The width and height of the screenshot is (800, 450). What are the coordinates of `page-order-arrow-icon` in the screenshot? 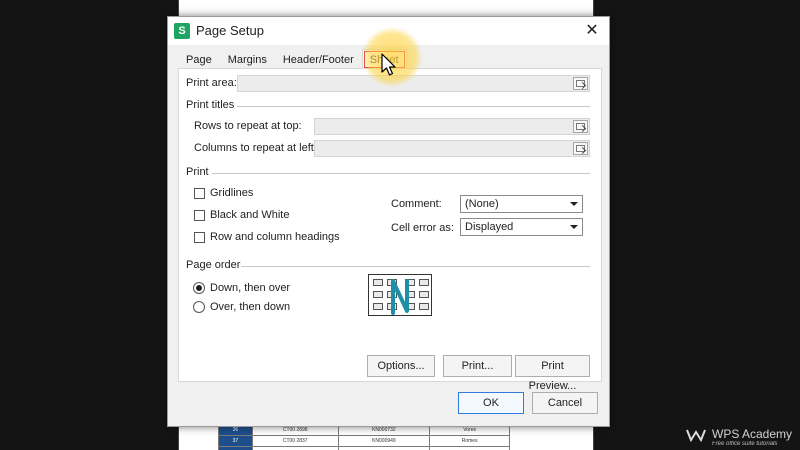 It's located at (400, 297).